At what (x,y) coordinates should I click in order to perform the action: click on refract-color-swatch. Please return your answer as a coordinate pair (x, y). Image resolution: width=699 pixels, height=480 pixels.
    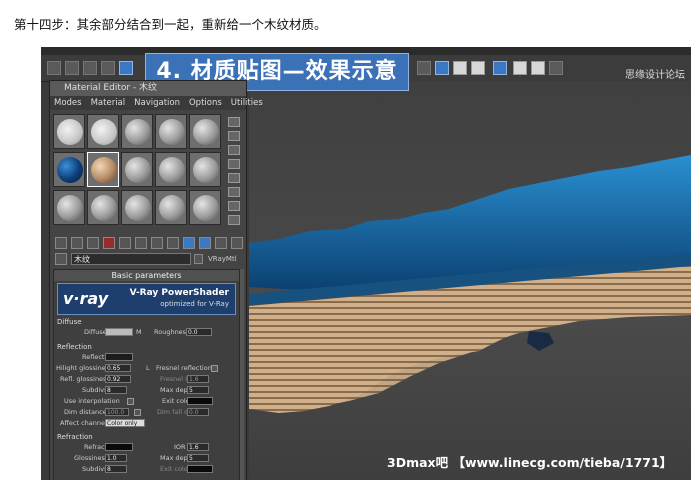
    Looking at the image, I should click on (119, 447).